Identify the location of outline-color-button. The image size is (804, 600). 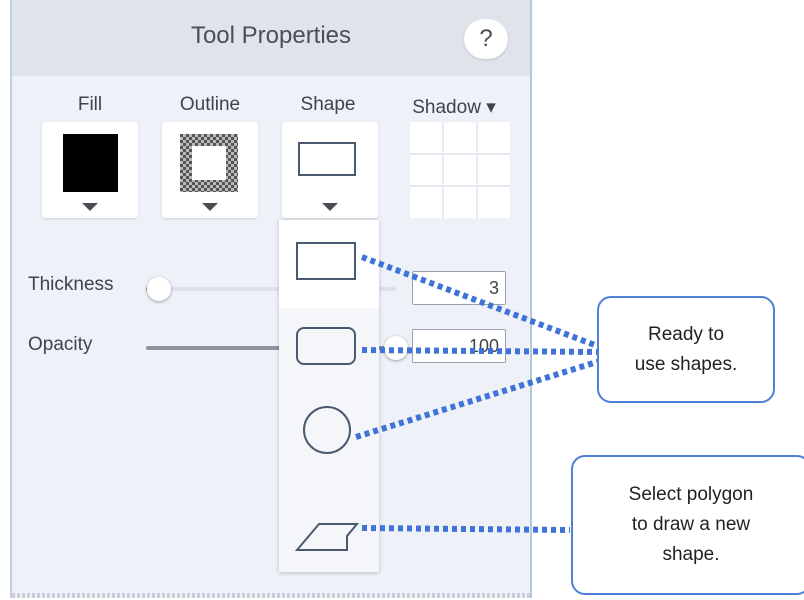
(210, 170).